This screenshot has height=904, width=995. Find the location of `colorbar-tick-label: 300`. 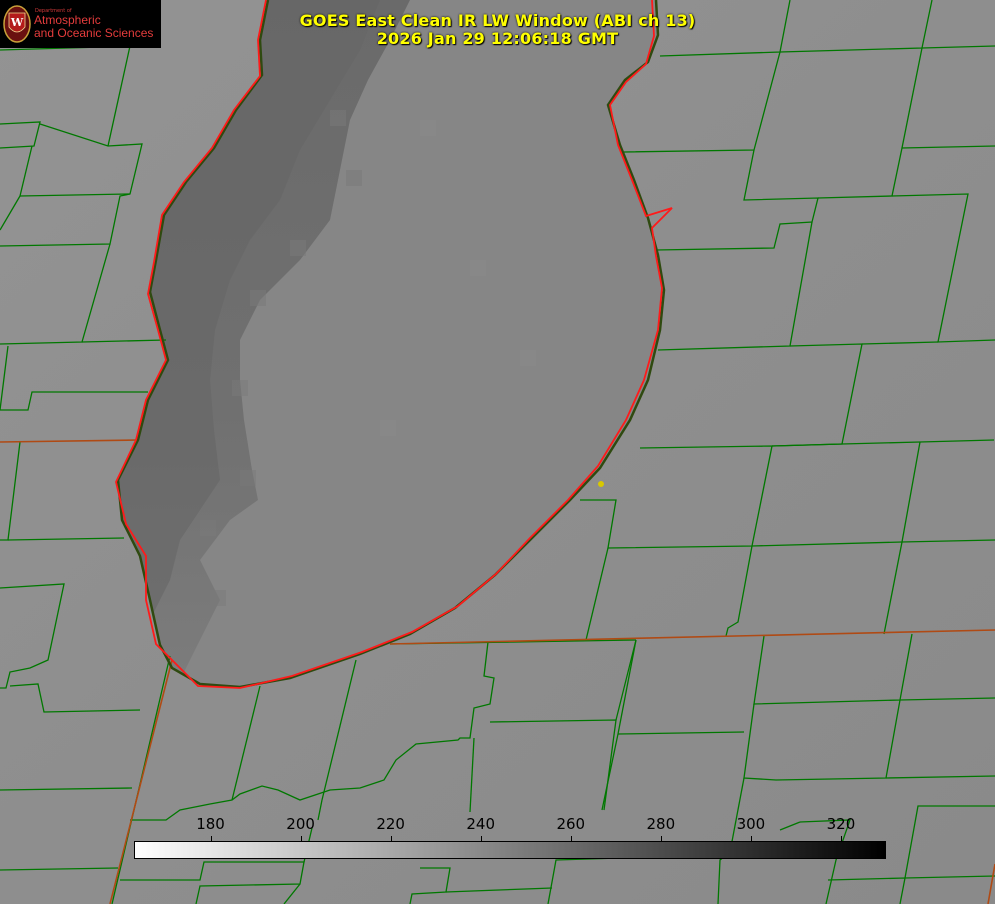

colorbar-tick-label: 300 is located at coordinates (751, 824).